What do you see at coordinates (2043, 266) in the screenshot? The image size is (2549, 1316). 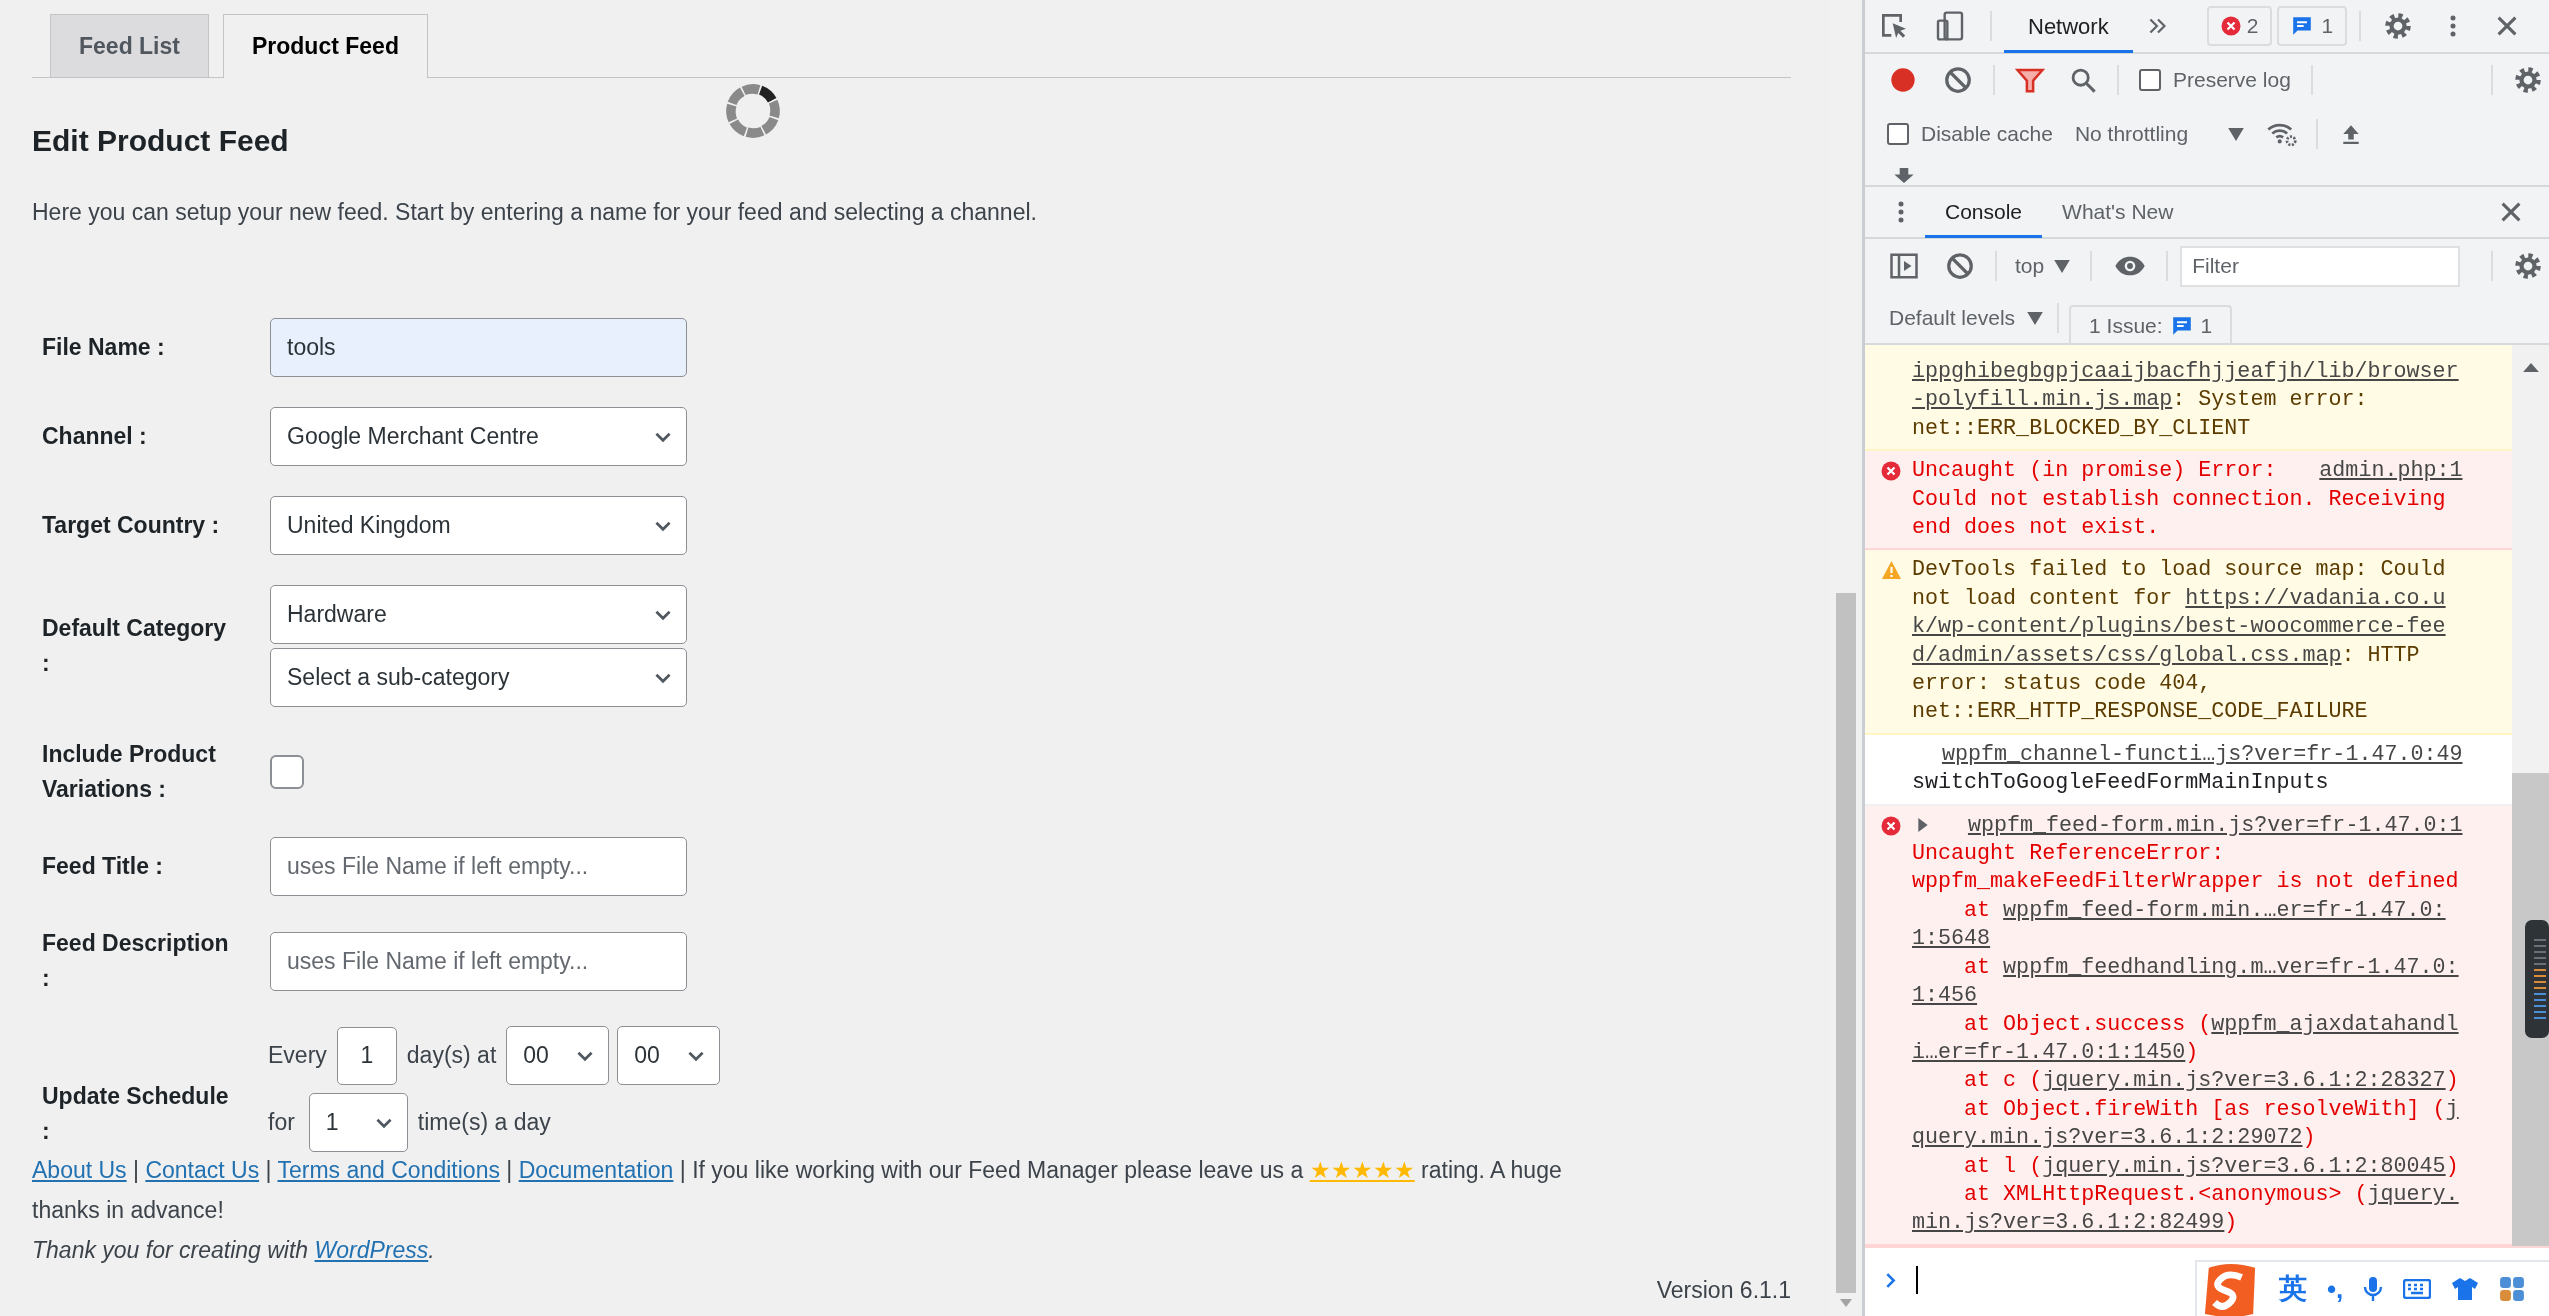 I see `context-dropdown: top` at bounding box center [2043, 266].